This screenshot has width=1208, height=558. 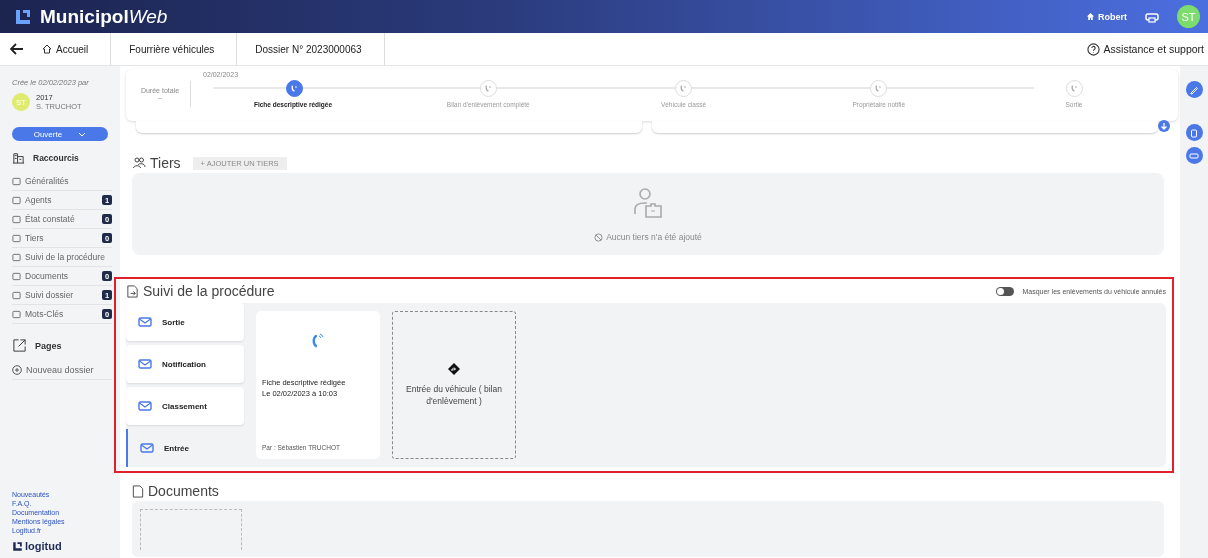 What do you see at coordinates (181, 49) in the screenshot?
I see `breadcrumb-link: Fourrière véhicules` at bounding box center [181, 49].